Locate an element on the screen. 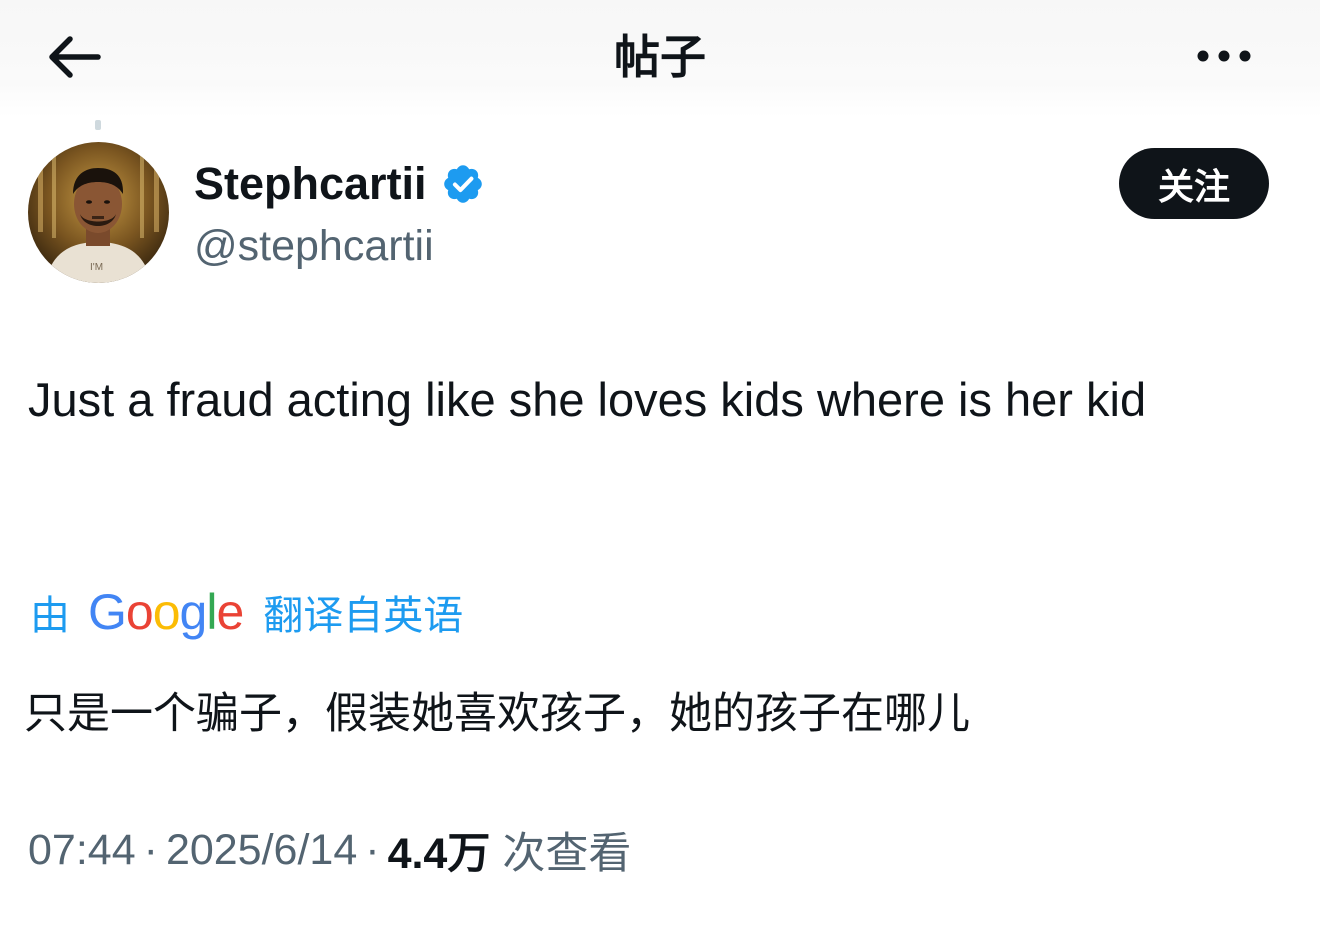 The image size is (1320, 926). follow-button: 关注 is located at coordinates (1194, 183).